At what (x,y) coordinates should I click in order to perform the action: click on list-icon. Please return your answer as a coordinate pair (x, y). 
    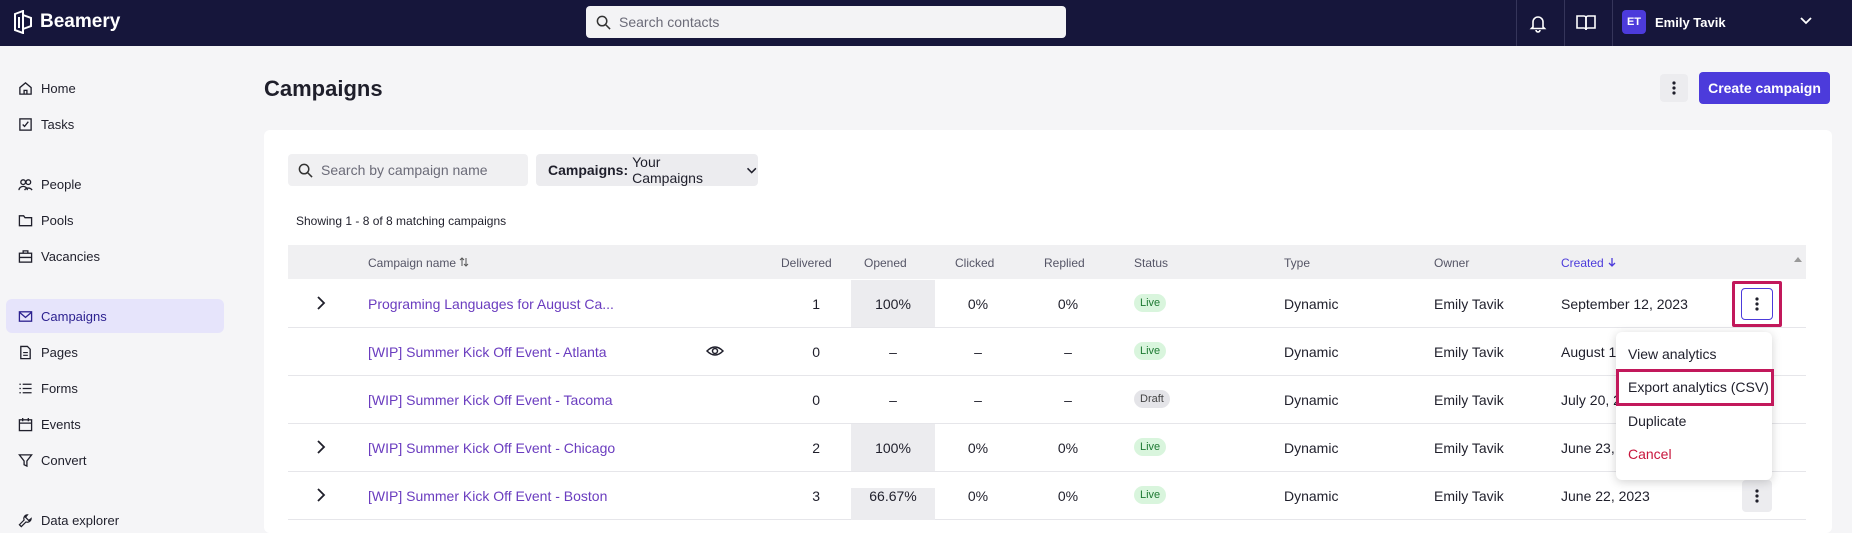
    Looking at the image, I should click on (25, 388).